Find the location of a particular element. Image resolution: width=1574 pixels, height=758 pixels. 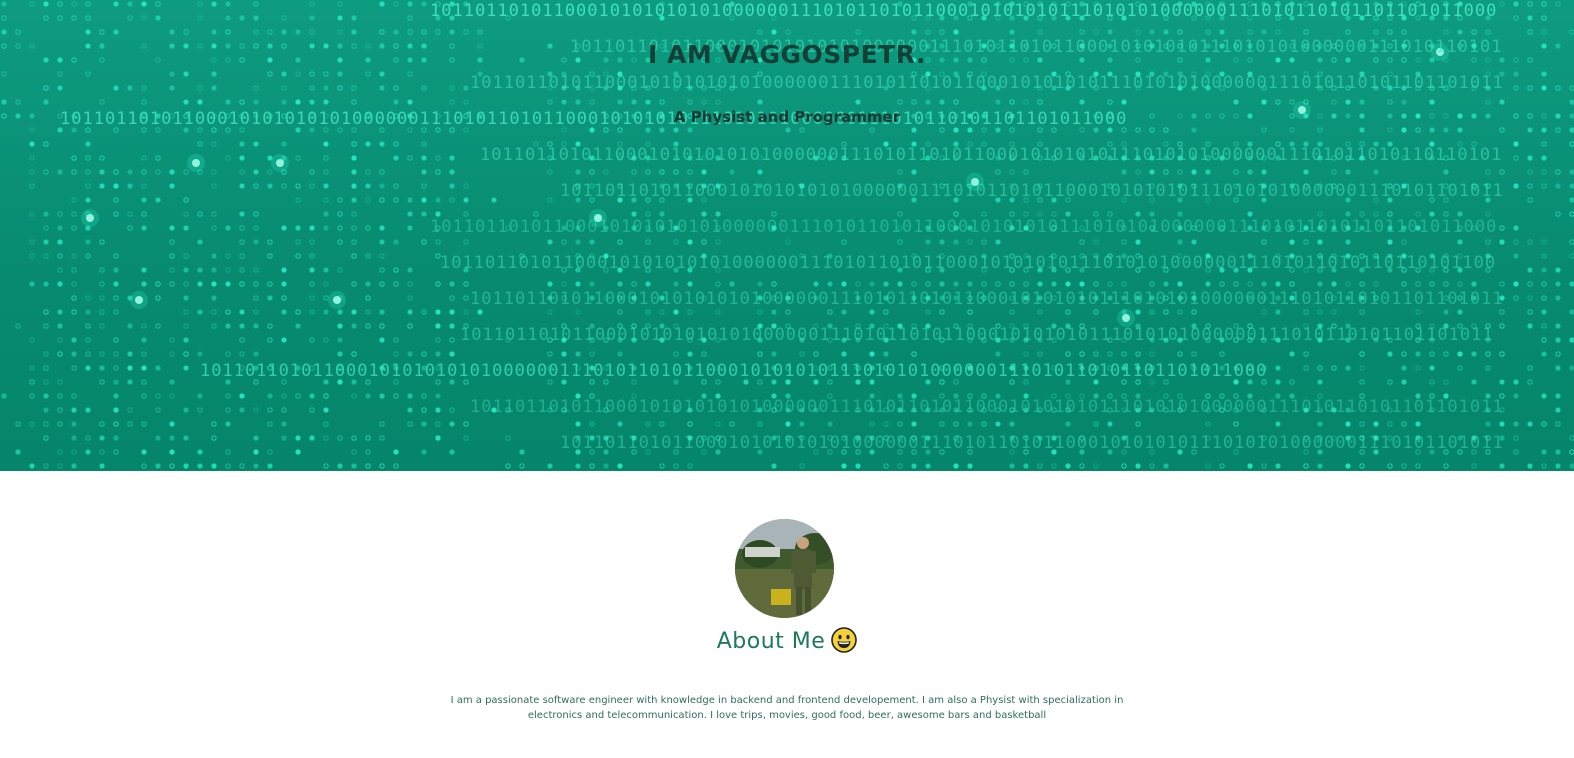

about-heading: About Me is located at coordinates (787, 640).